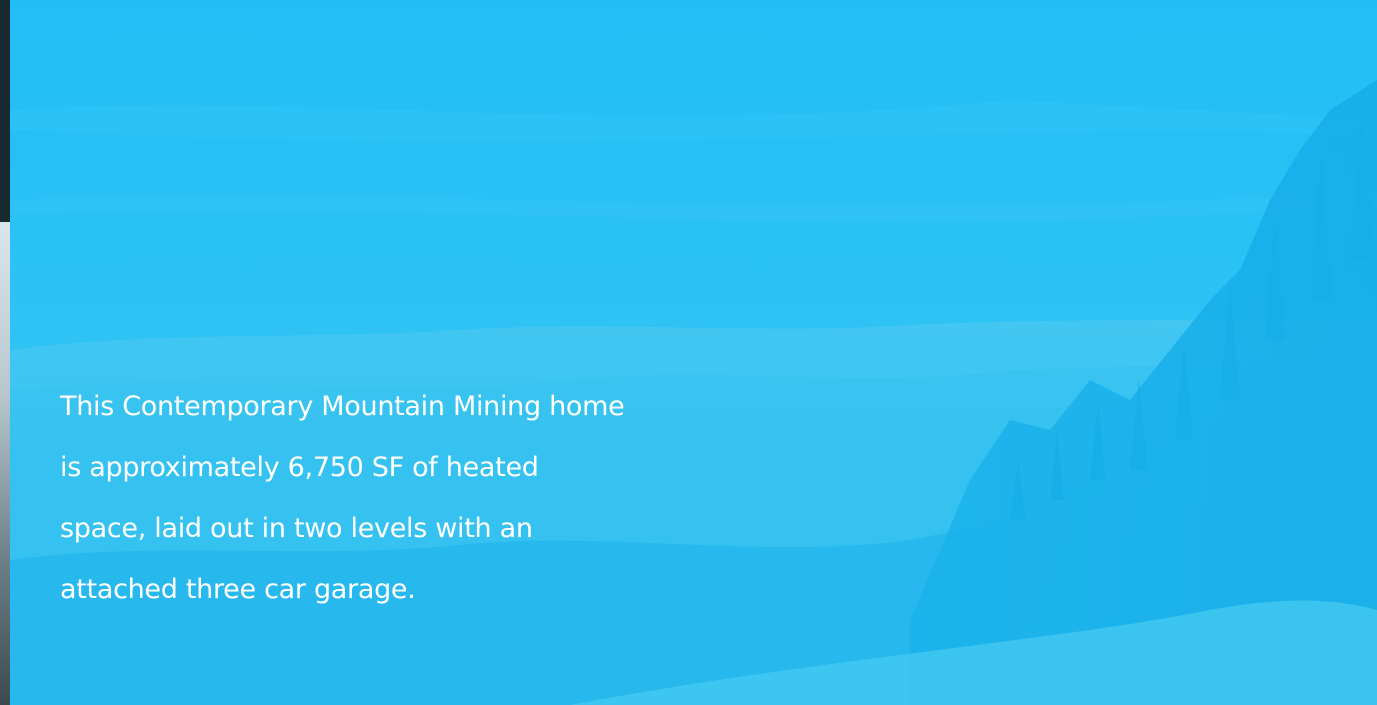 This screenshot has height=705, width=1377. I want to click on side-photo-edge, so click(5, 463).